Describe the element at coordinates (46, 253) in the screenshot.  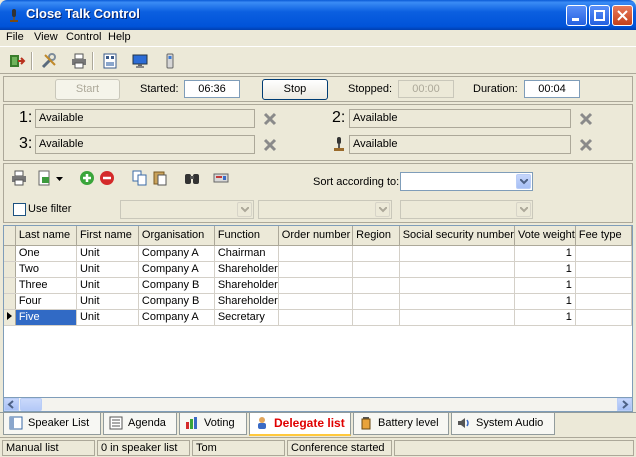
I see `table-cell: One` at that location.